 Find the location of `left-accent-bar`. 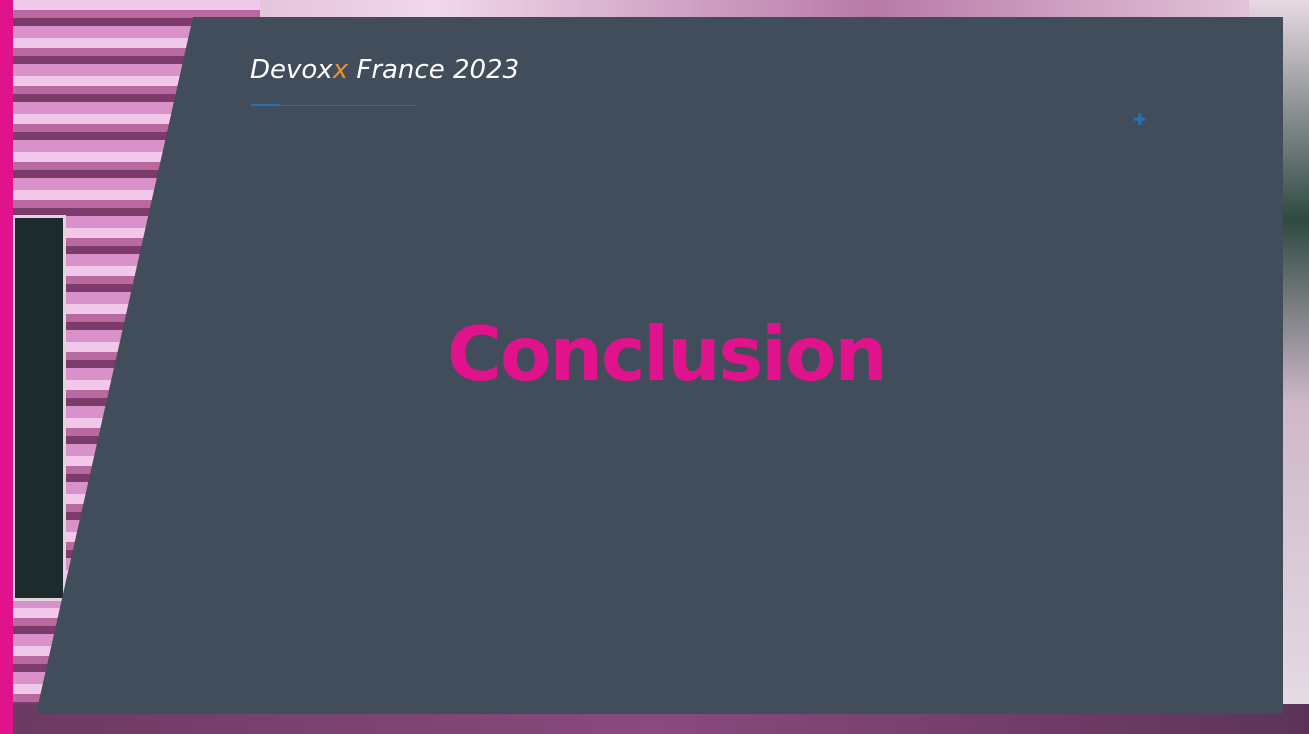

left-accent-bar is located at coordinates (6, 367).